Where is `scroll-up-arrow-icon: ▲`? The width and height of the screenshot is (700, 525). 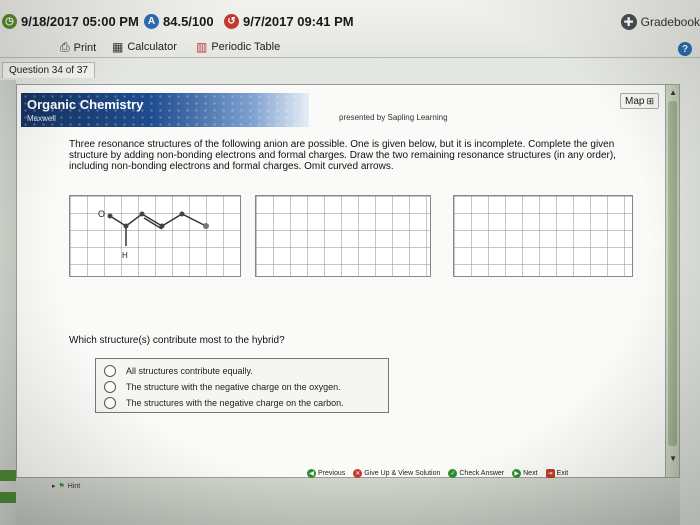 scroll-up-arrow-icon: ▲ is located at coordinates (673, 92).